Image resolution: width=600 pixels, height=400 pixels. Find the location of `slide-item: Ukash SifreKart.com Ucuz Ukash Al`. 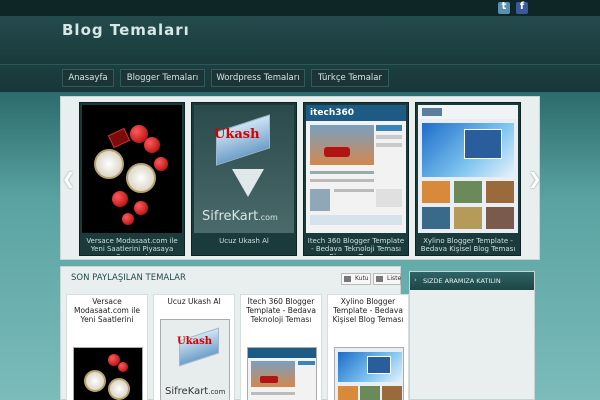

slide-item: Ukash SifreKart.com Ucuz Ukash Al is located at coordinates (244, 179).